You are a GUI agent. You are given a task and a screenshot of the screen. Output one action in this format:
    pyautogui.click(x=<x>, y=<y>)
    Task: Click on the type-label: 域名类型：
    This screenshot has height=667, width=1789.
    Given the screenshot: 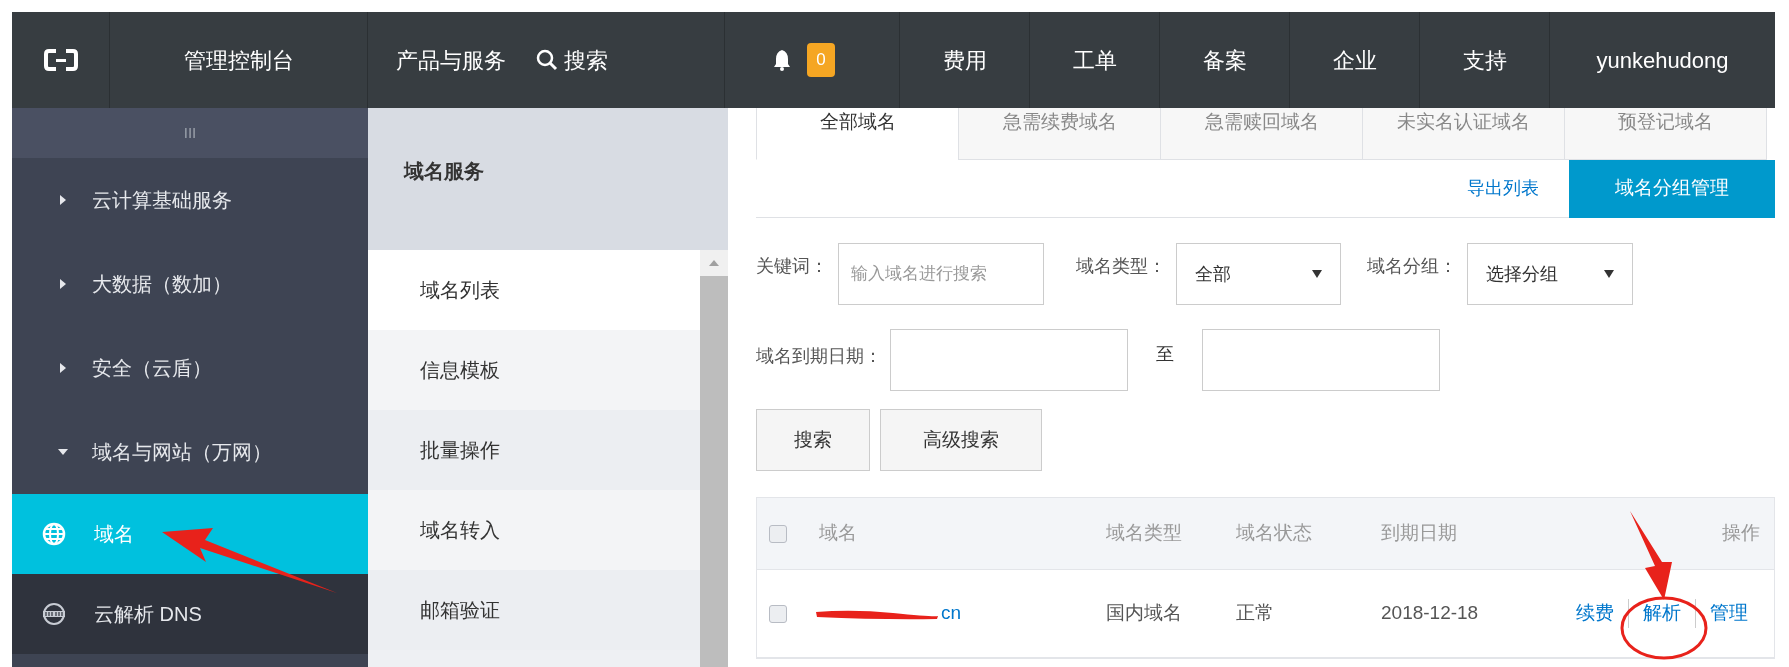 What is the action you would take?
    pyautogui.click(x=1121, y=266)
    